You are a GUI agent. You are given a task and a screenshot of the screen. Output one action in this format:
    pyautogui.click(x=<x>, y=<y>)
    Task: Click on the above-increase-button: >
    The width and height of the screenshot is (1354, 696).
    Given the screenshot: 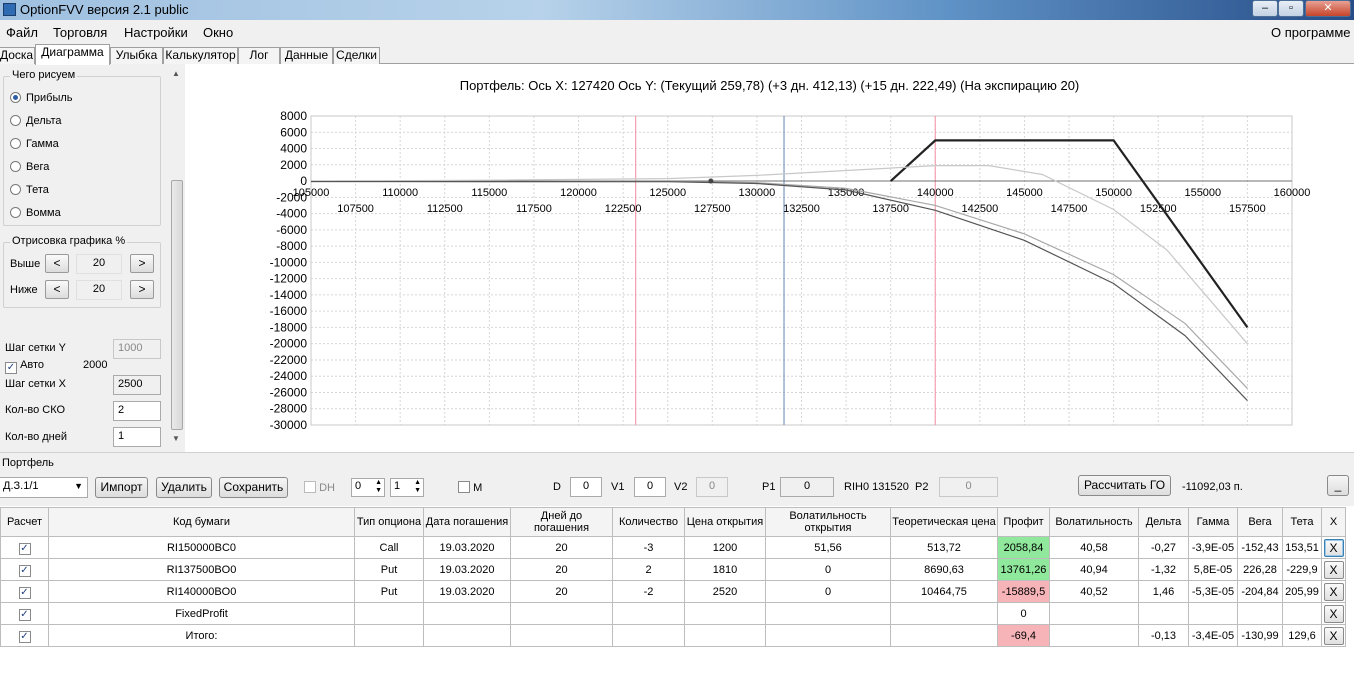 What is the action you would take?
    pyautogui.click(x=142, y=263)
    